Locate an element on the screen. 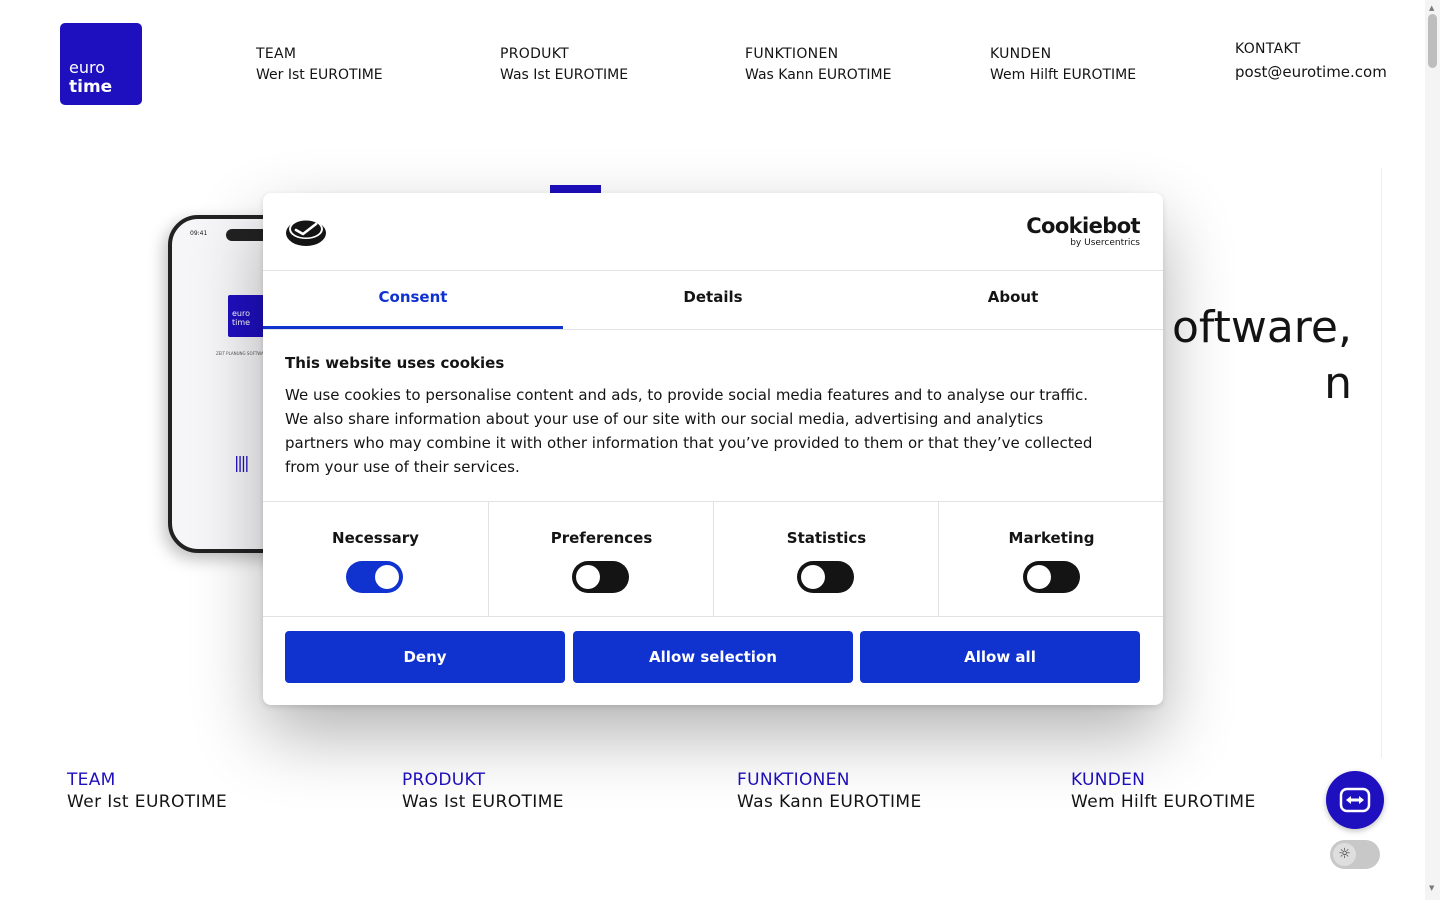  contact-email-link: post@eurotime.com is located at coordinates (1311, 72).